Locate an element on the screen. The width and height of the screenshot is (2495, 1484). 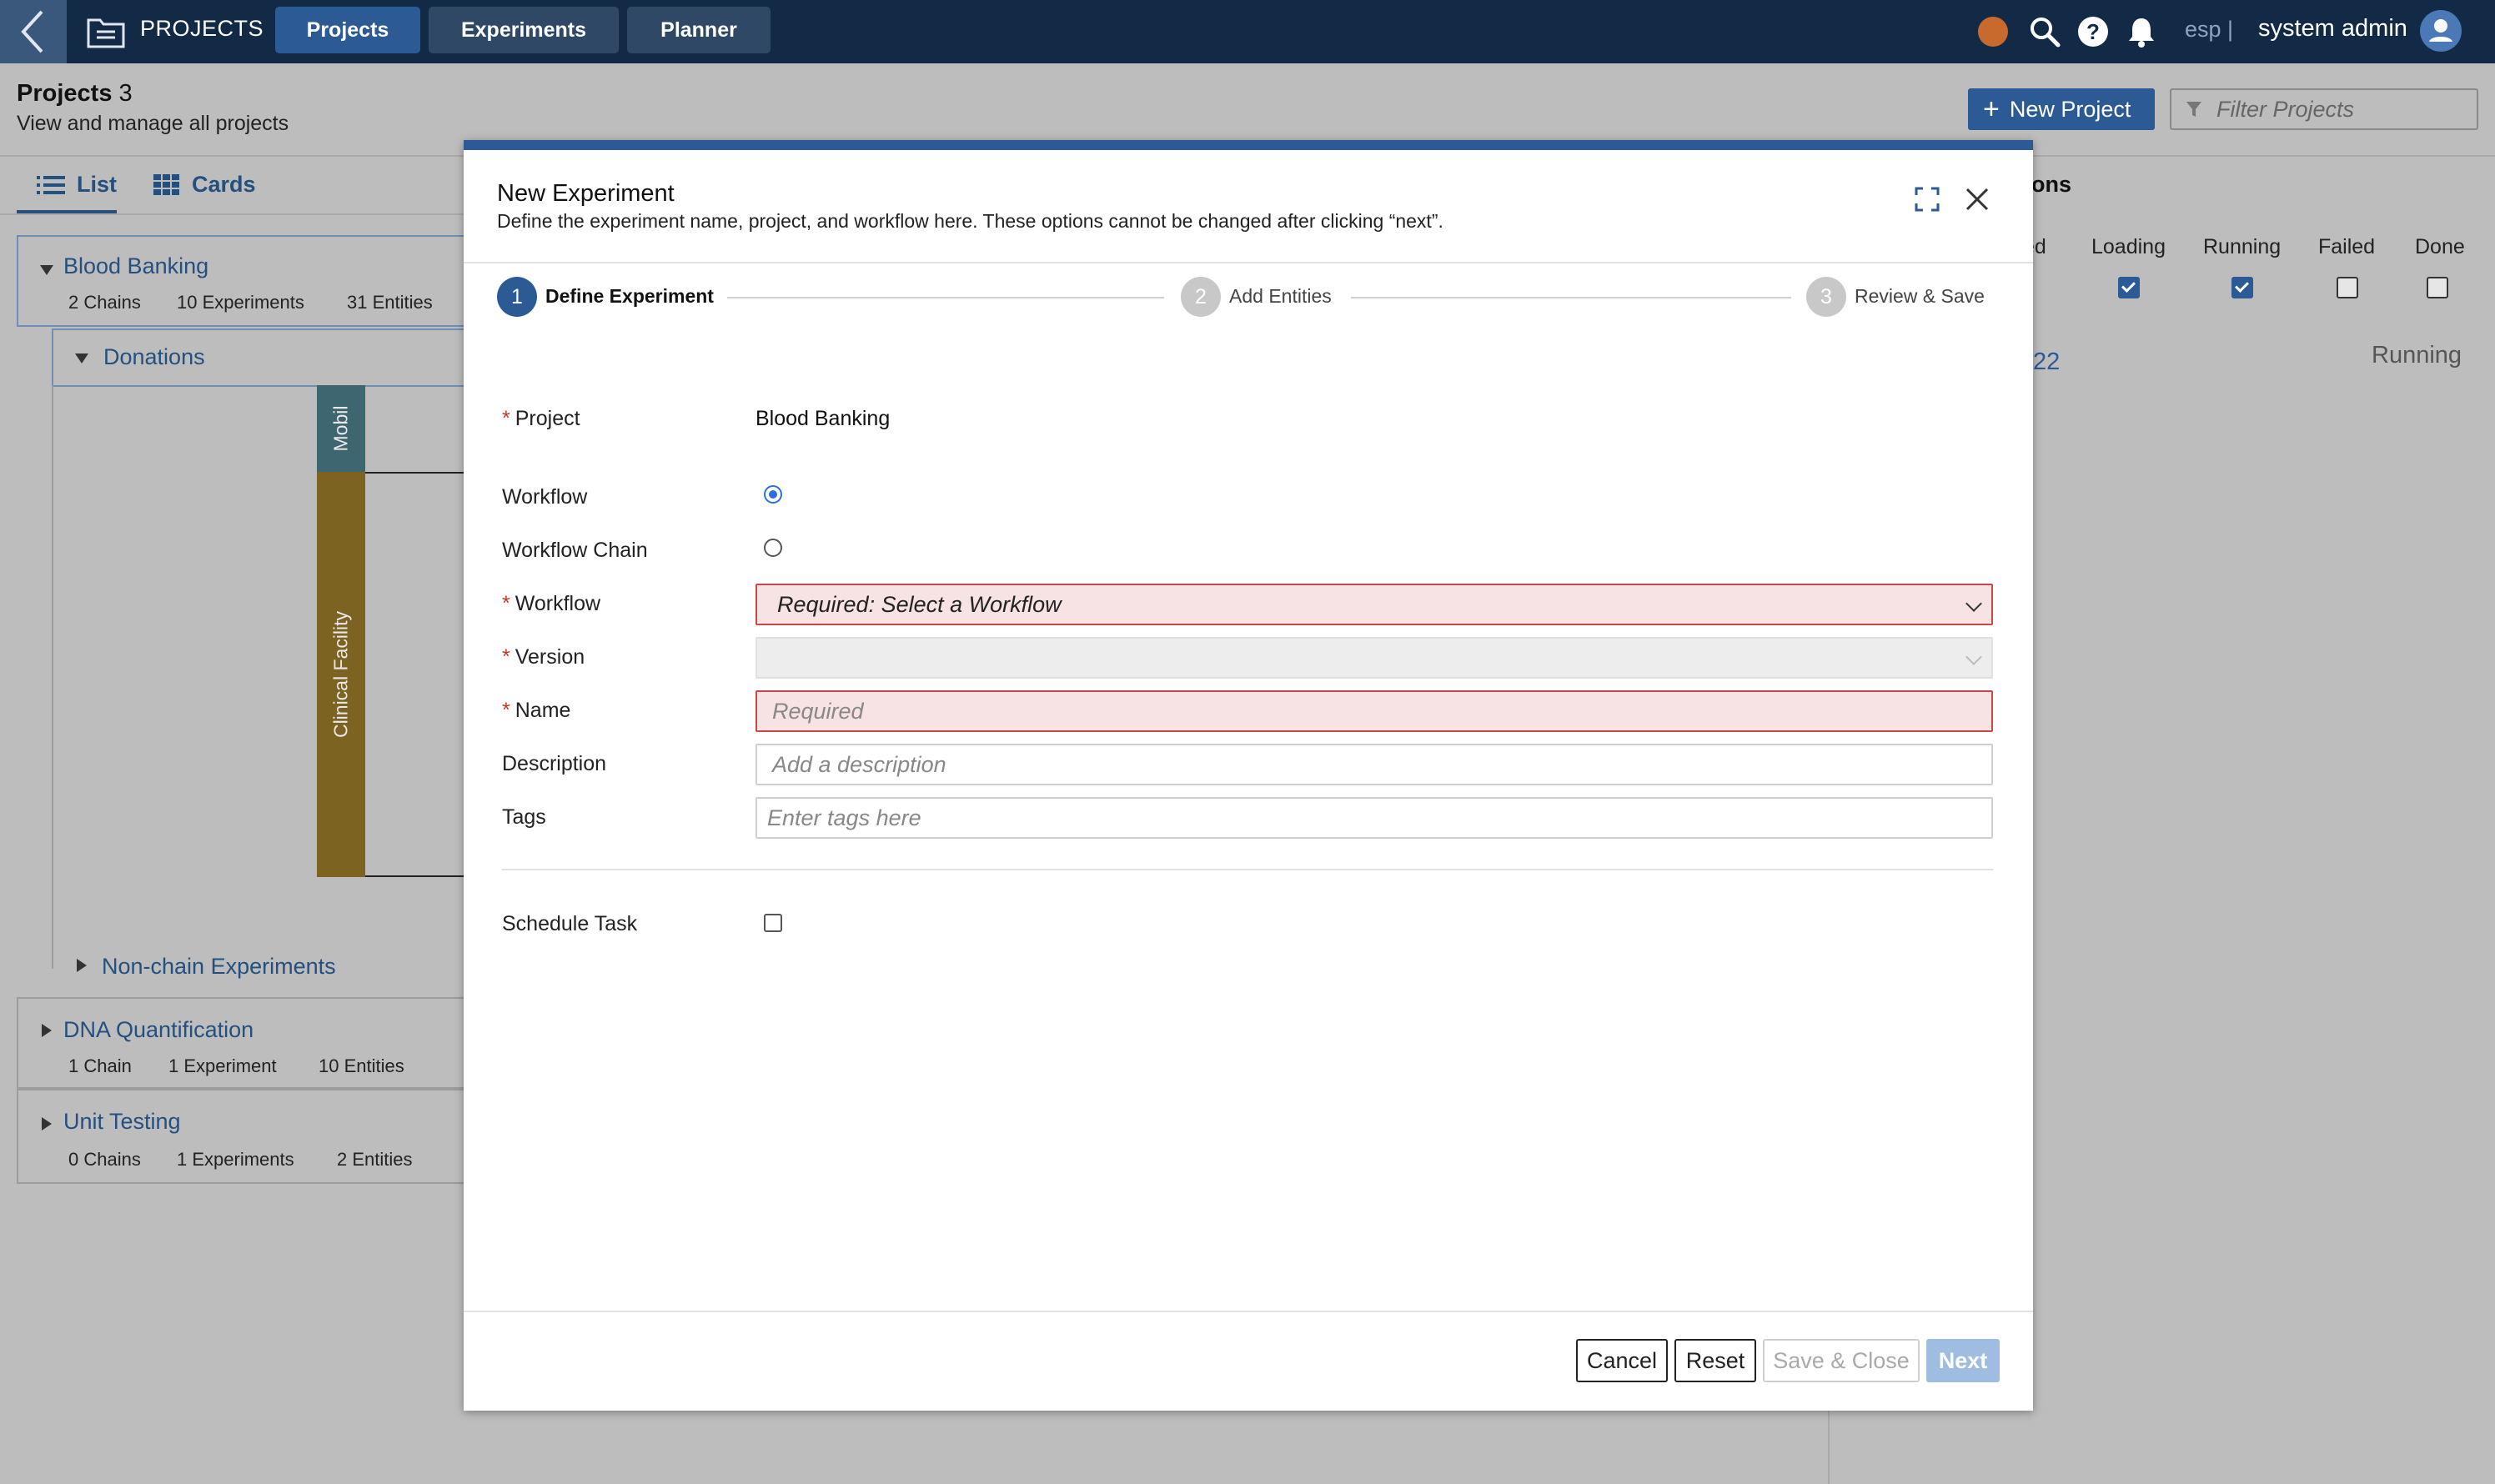
back-button is located at coordinates (33, 31).